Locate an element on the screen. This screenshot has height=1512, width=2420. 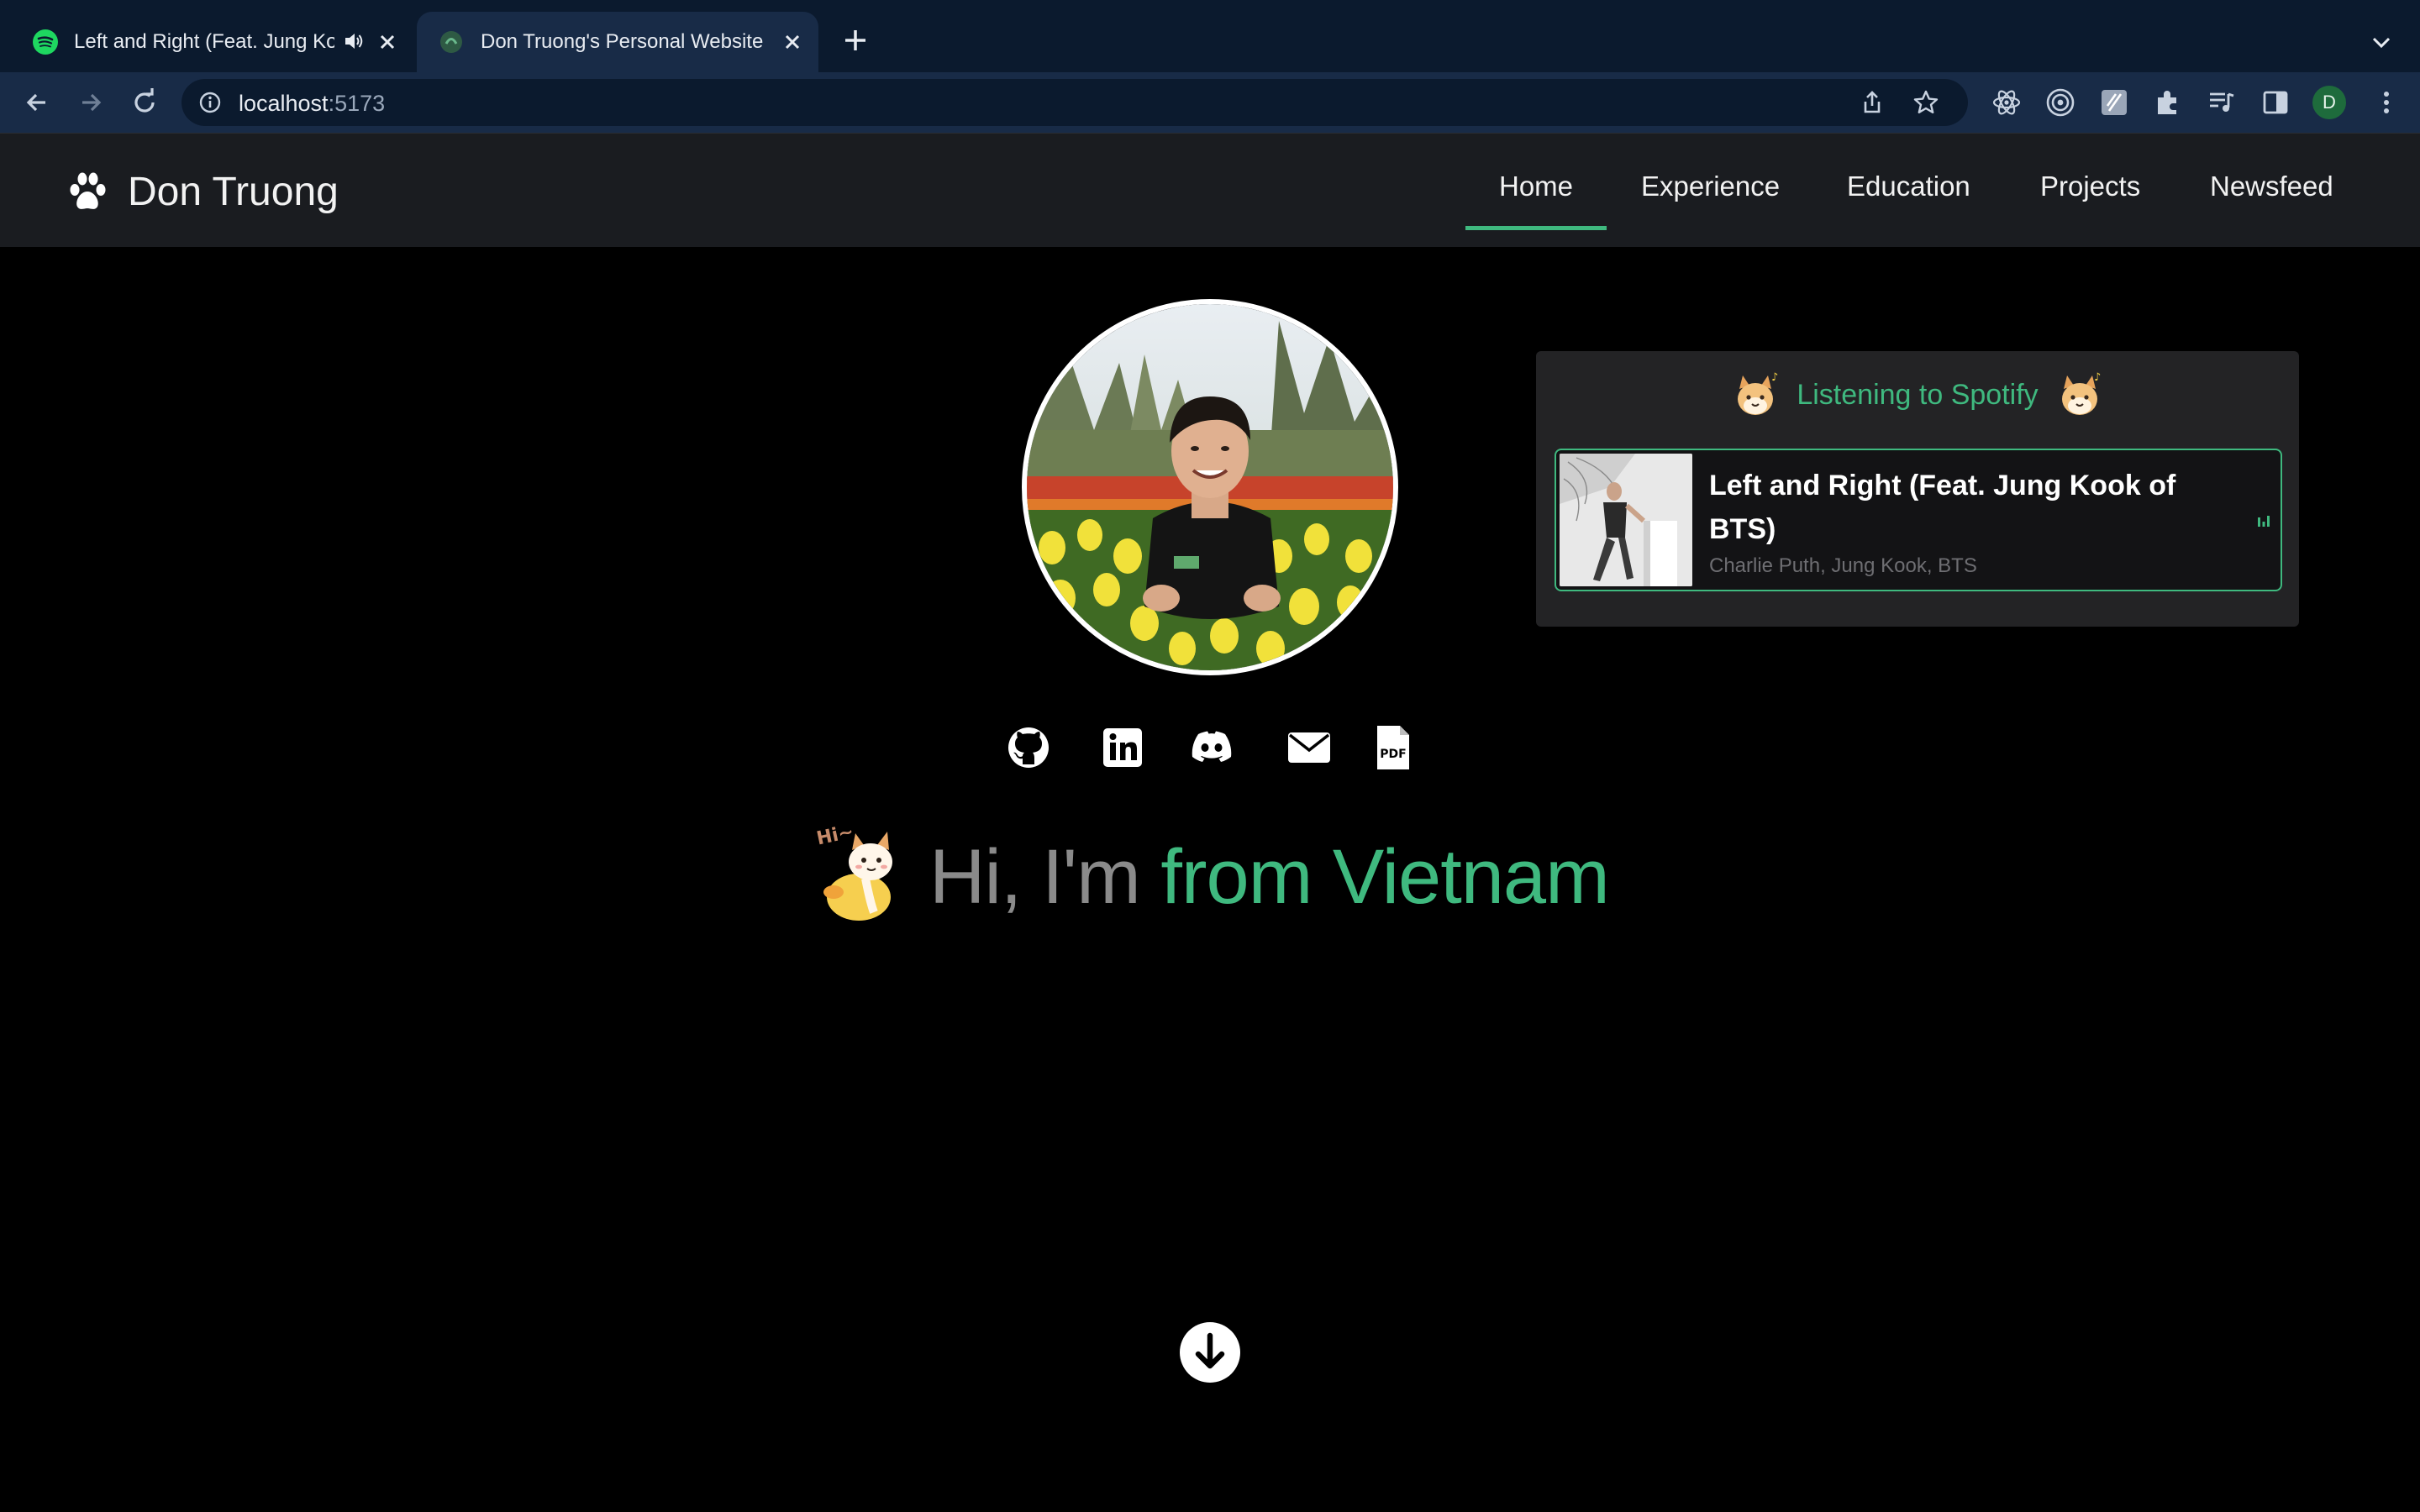
nav-link-experience: Experience is located at coordinates (1710, 186).